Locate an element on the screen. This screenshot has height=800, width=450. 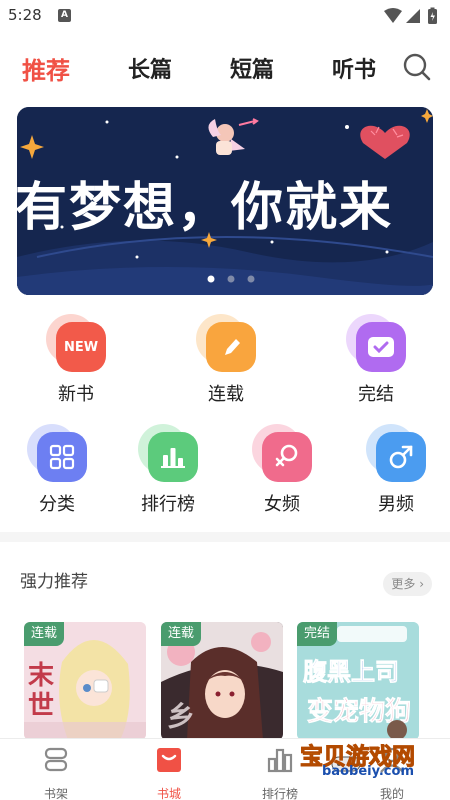
grid-label-new: 新书 is located at coordinates (76, 394).